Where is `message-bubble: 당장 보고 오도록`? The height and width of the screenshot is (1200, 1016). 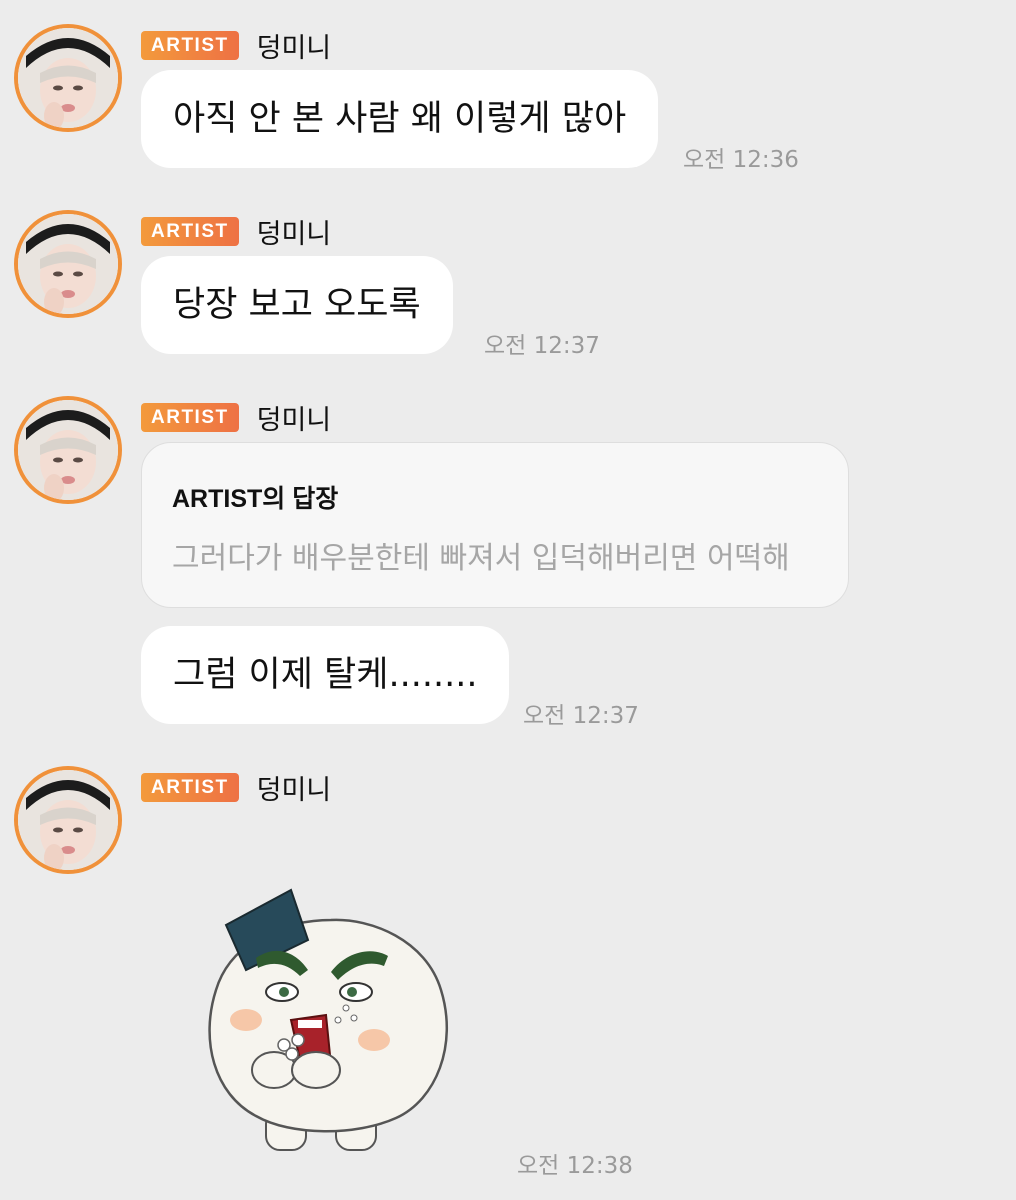 message-bubble: 당장 보고 오도록 is located at coordinates (297, 305).